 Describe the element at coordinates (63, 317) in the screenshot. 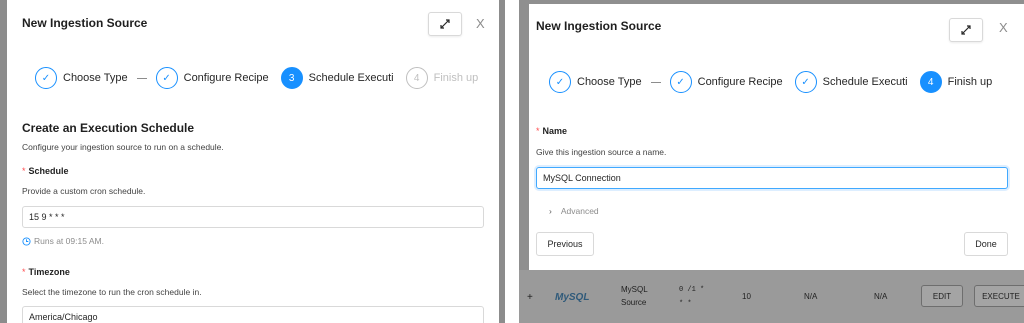

I see `timezone-value: America/Chicago` at that location.